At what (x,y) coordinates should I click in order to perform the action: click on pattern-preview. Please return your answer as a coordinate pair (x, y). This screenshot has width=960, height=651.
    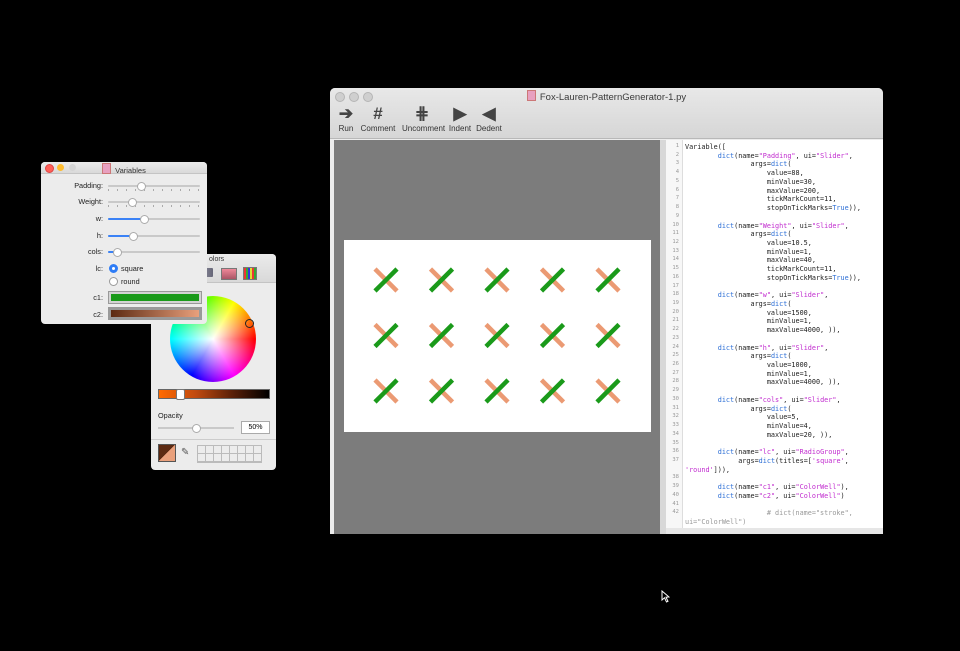
    Looking at the image, I should click on (497, 335).